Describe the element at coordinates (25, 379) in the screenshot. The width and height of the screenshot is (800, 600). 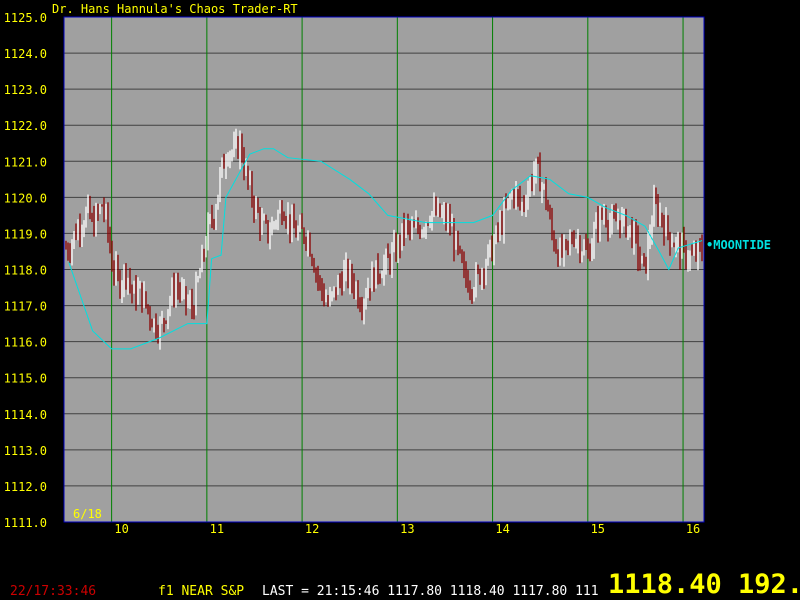
I see `y-tick-label: 1115.0` at that location.